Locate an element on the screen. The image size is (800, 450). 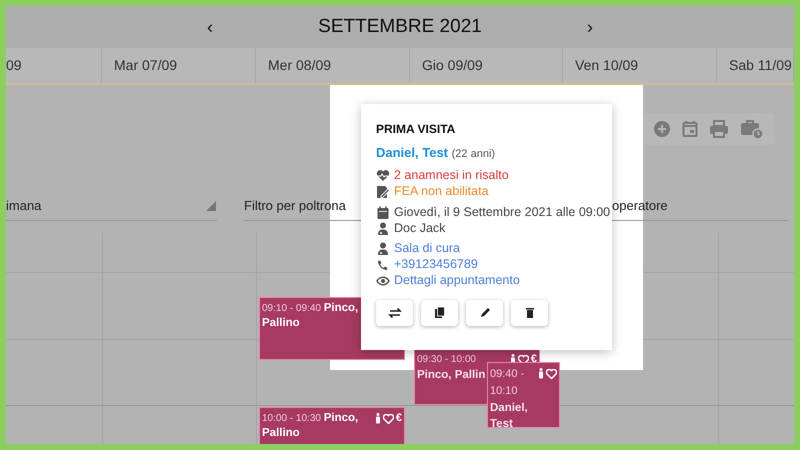
month-title: SETTEMBRE 2021 is located at coordinates (400, 26).